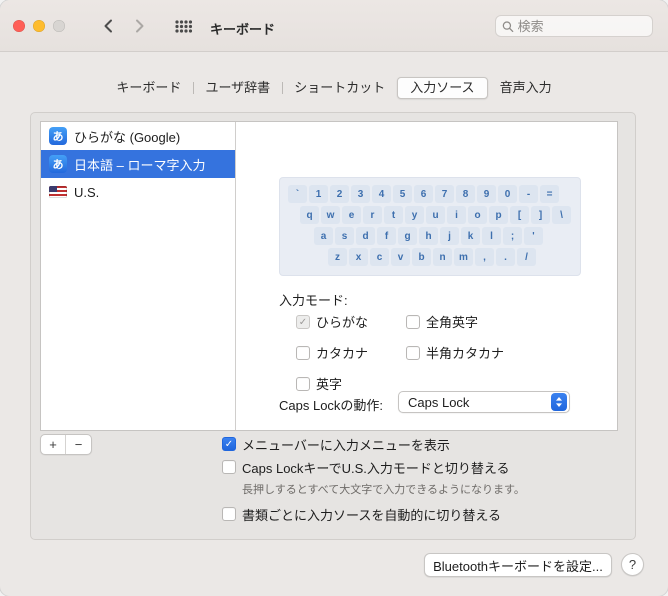 The height and width of the screenshot is (596, 668). Describe the element at coordinates (484, 402) in the screenshot. I see `caps-lock-popup-button: Caps Lock` at that location.